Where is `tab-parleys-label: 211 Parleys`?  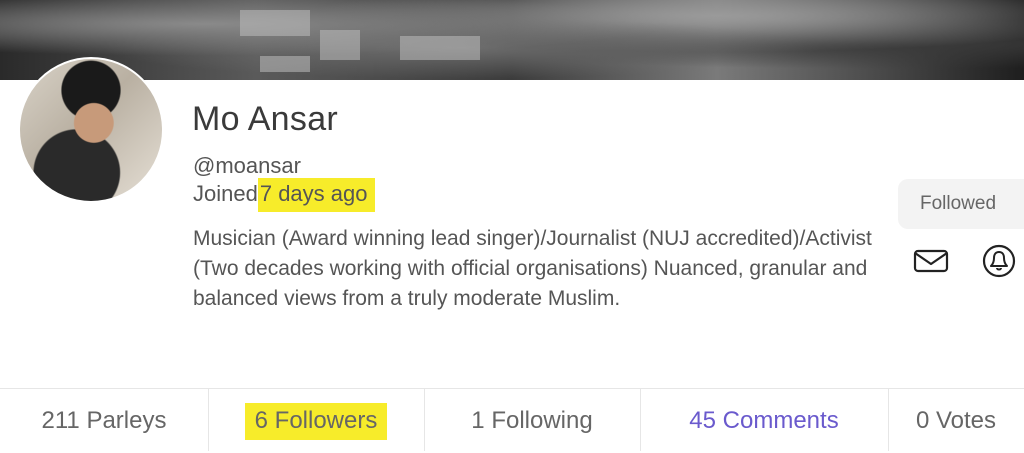
tab-parleys-label: 211 Parleys is located at coordinates (104, 420).